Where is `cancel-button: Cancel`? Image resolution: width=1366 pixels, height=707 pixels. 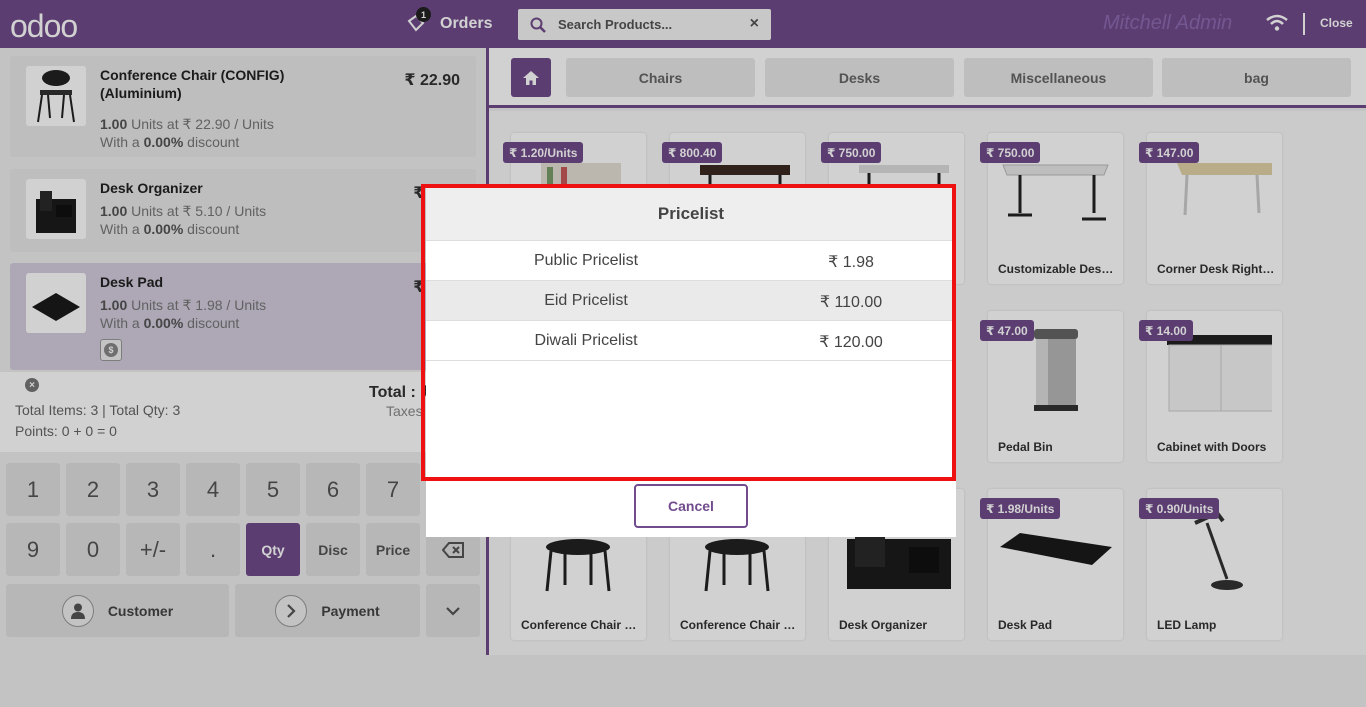
cancel-button: Cancel is located at coordinates (691, 506).